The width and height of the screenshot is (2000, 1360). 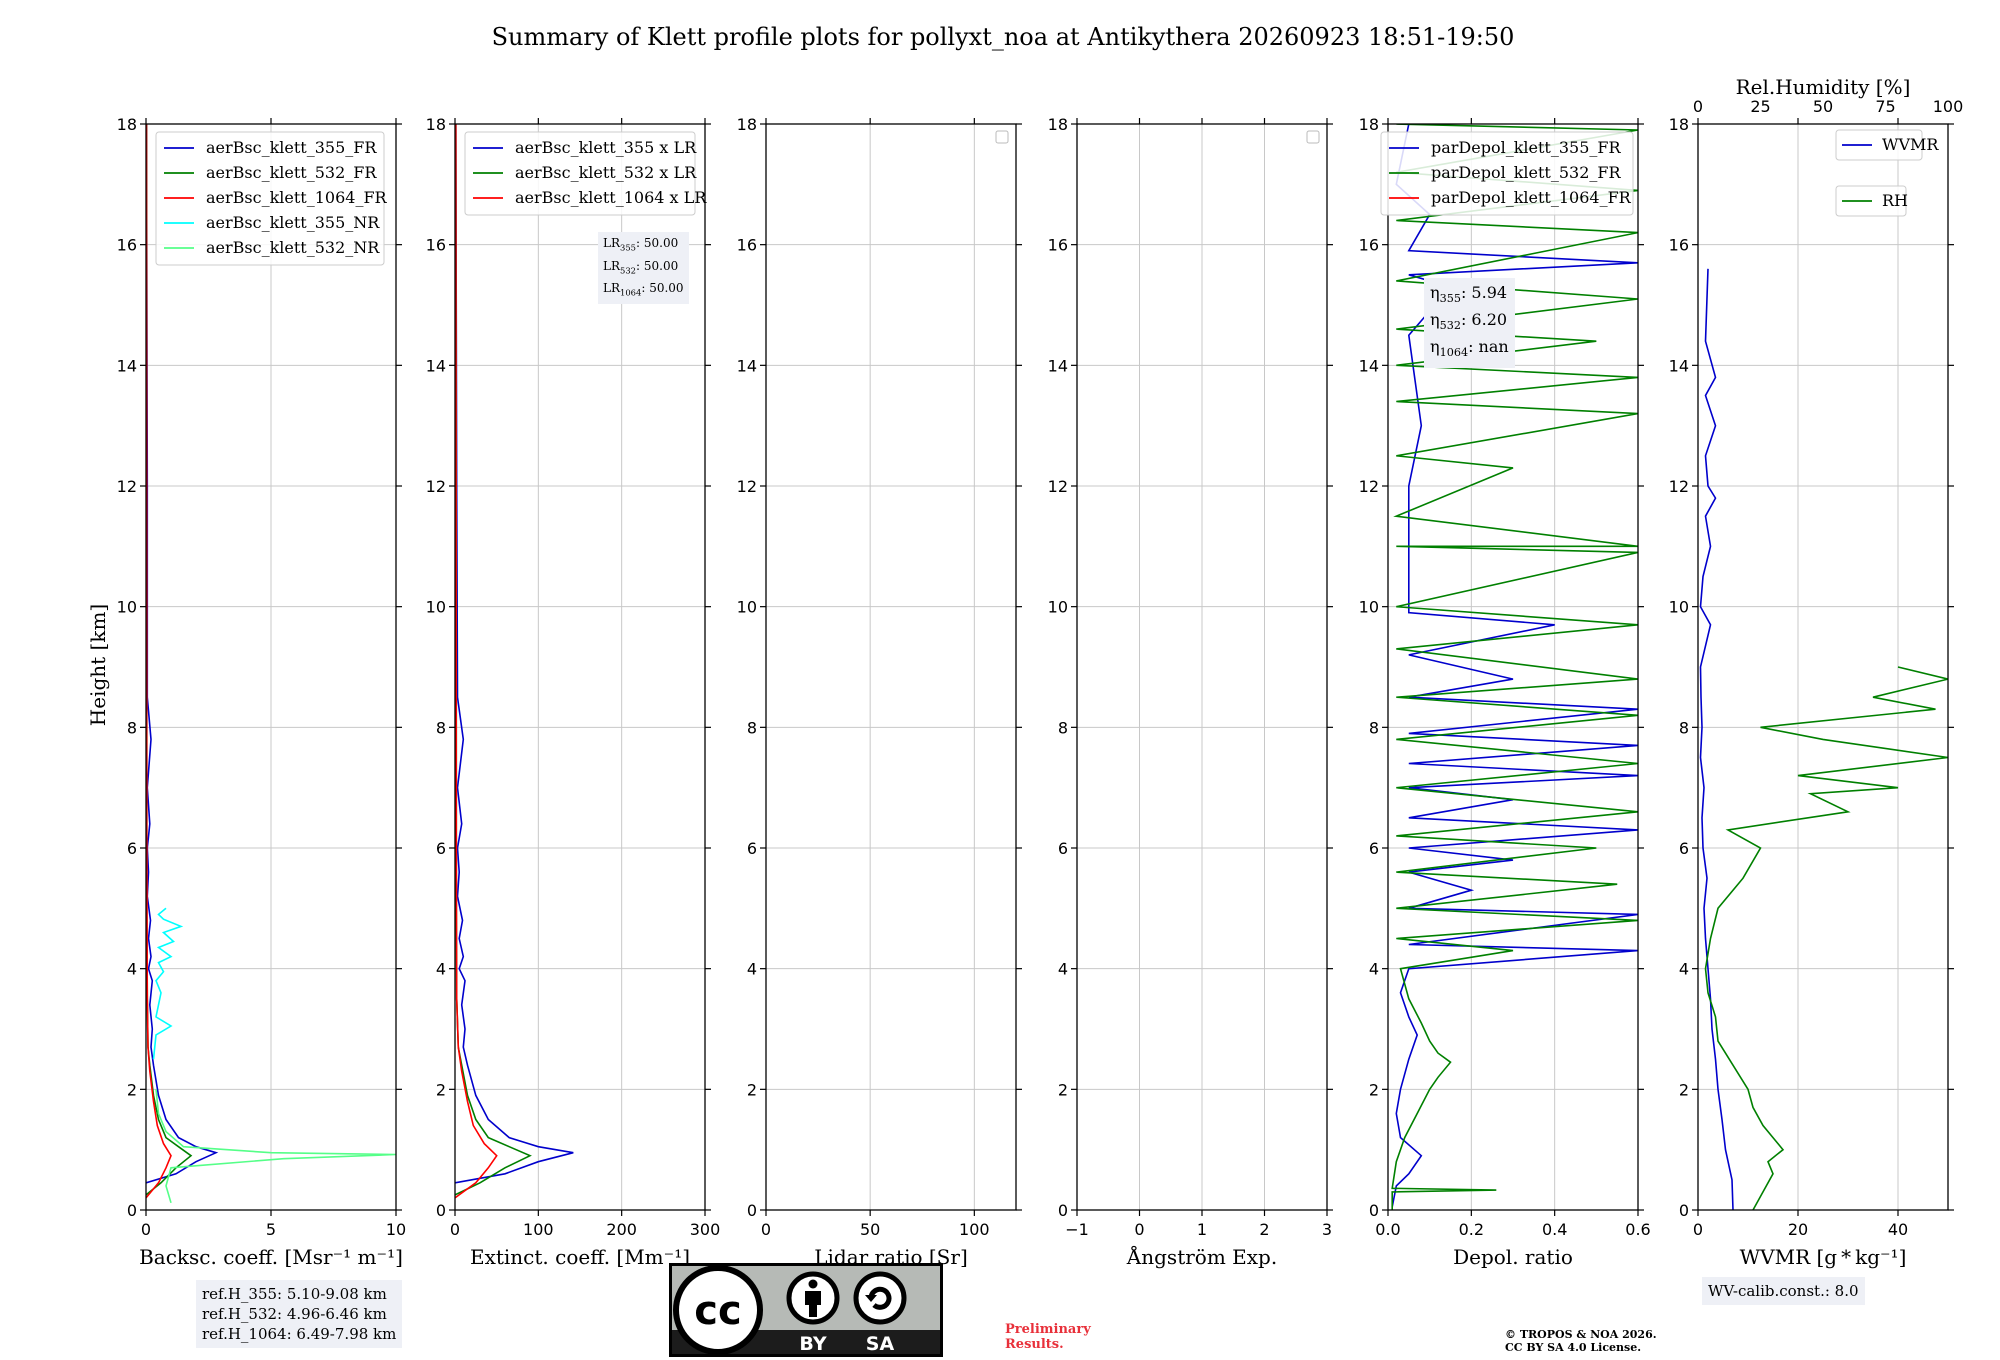 What do you see at coordinates (1387, 1229) in the screenshot?
I see `x-tick-label: 0.0` at bounding box center [1387, 1229].